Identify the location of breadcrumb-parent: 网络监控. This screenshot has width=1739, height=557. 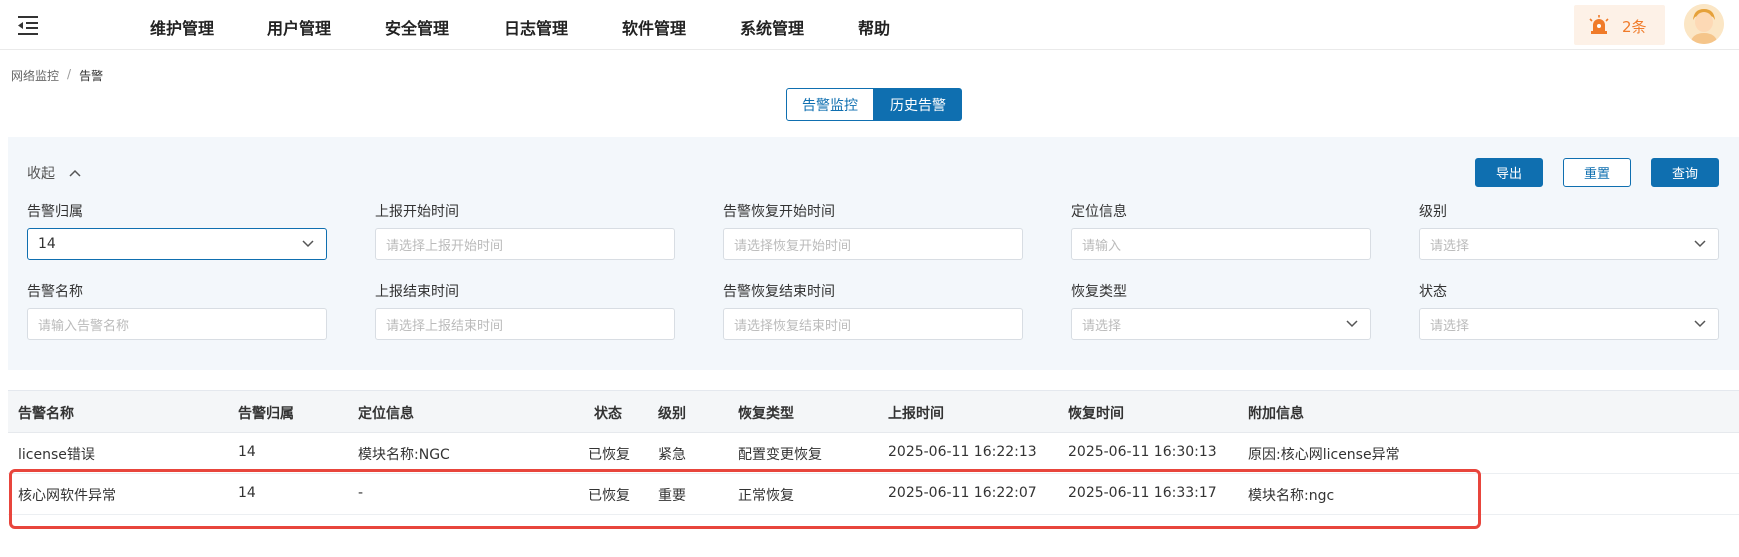
(35, 75).